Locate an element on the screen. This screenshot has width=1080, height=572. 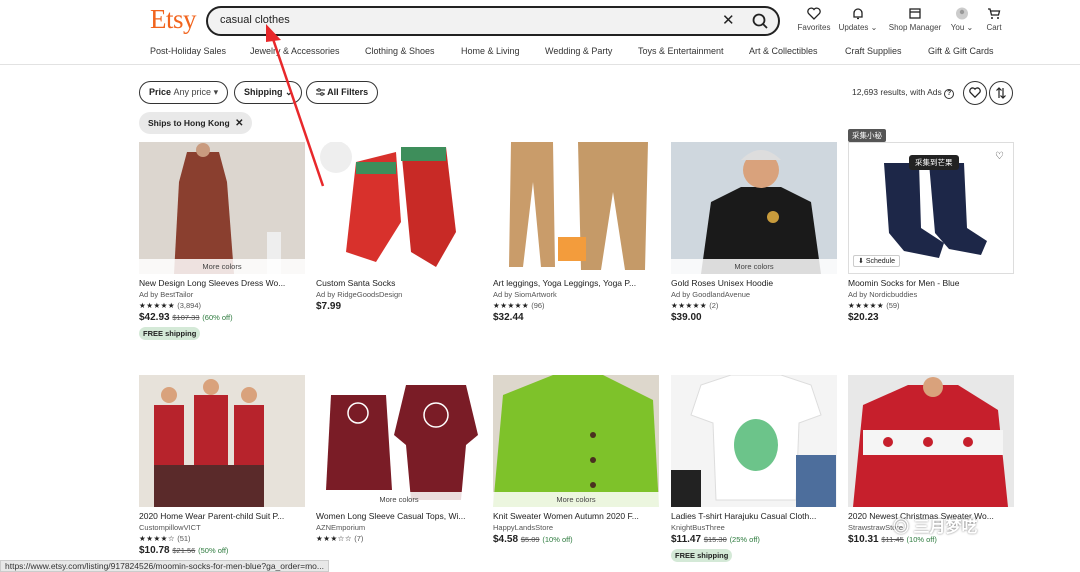
help-icon: ? is located at coordinates (949, 94).